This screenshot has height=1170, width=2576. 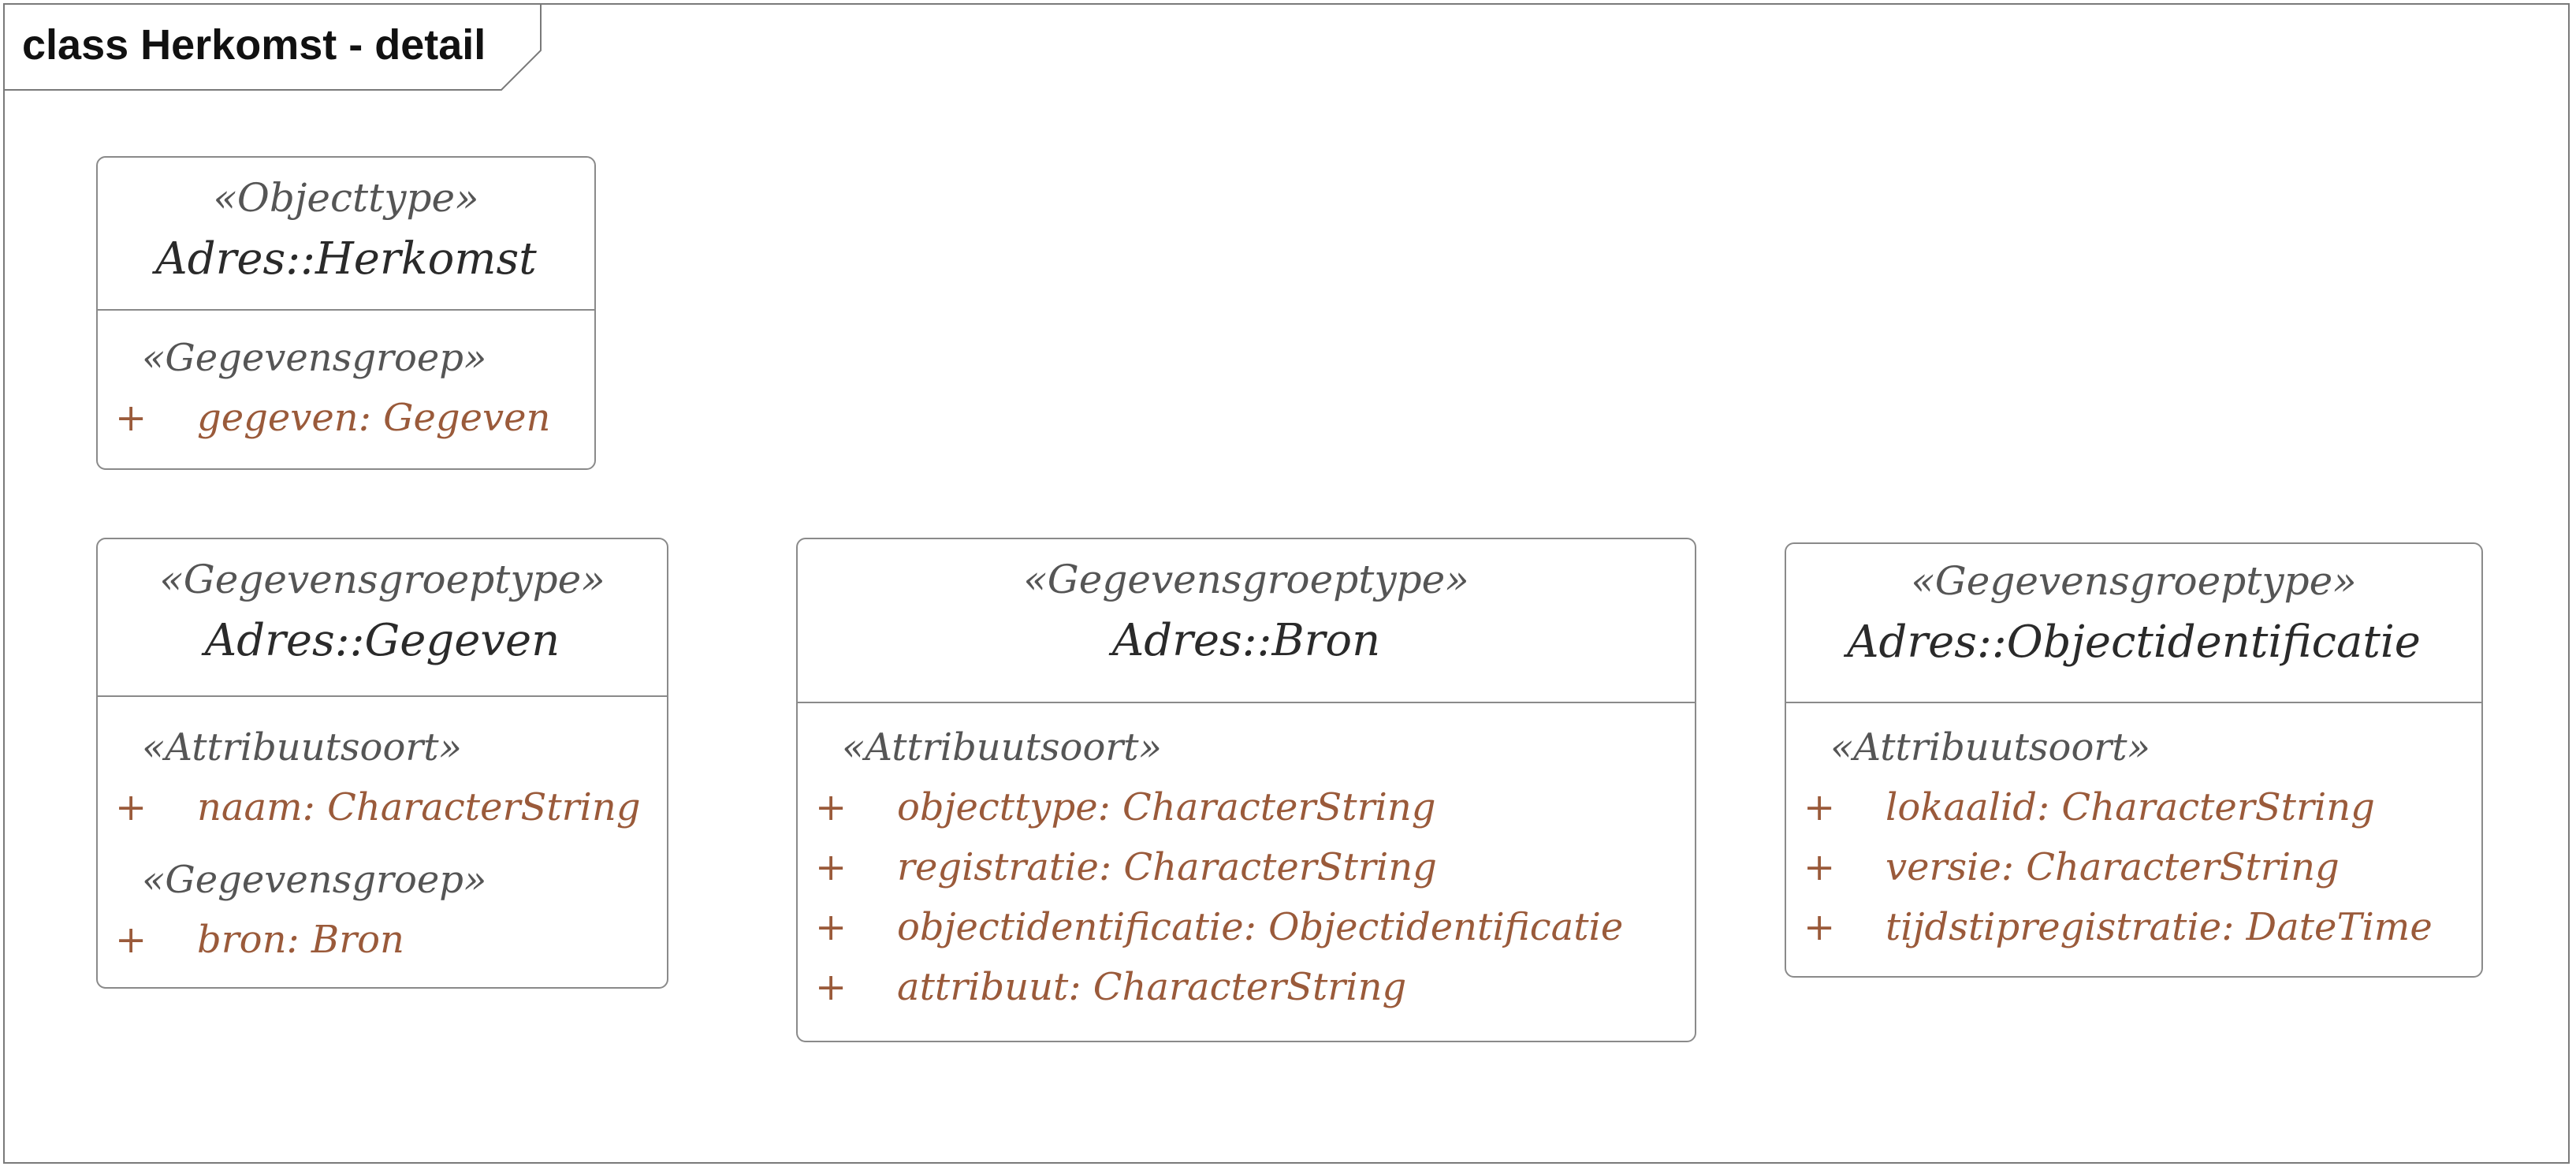 What do you see at coordinates (382, 640) in the screenshot?
I see `class-name: Adres::Gegeven` at bounding box center [382, 640].